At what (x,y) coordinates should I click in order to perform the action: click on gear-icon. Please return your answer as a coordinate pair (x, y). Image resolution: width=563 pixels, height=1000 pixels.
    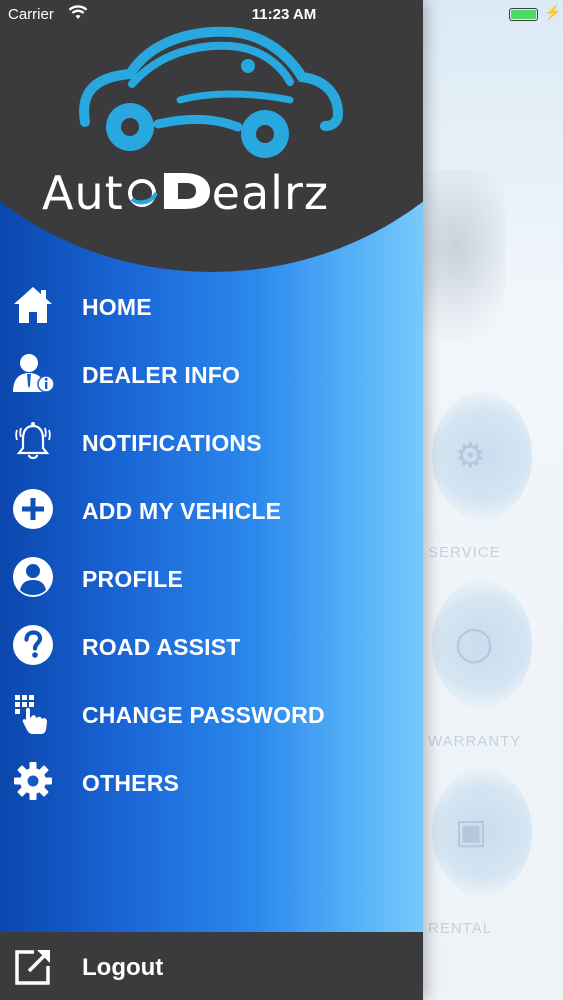
    Looking at the image, I should click on (33, 781).